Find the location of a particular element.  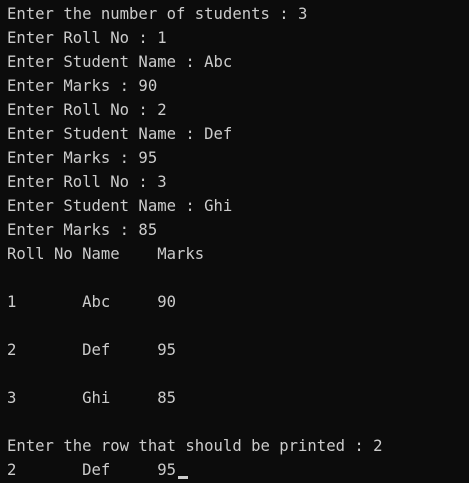

console-line: Enter Roll No : 2 is located at coordinates (87, 110).